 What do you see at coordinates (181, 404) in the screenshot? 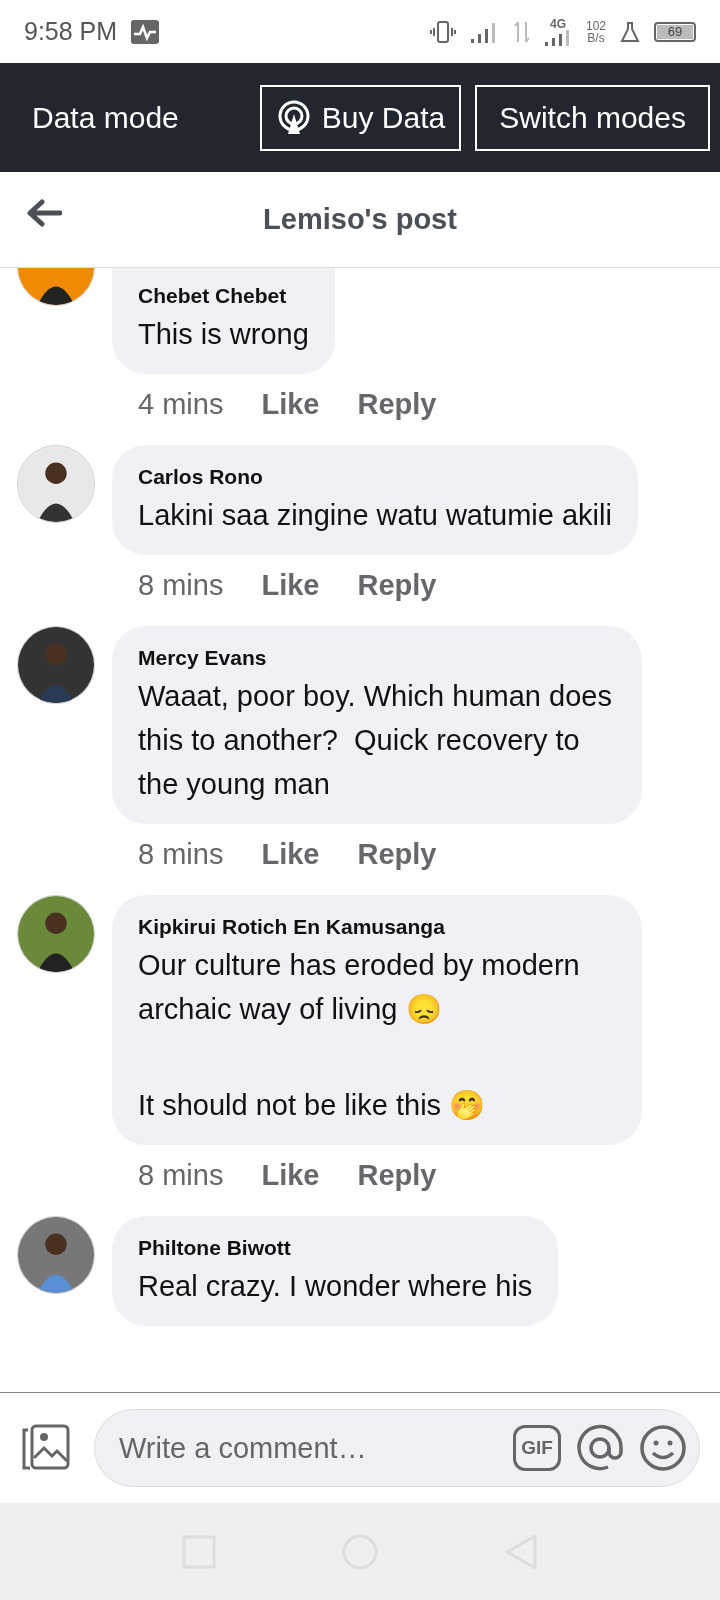
I see `comment-time: 4 mins` at bounding box center [181, 404].